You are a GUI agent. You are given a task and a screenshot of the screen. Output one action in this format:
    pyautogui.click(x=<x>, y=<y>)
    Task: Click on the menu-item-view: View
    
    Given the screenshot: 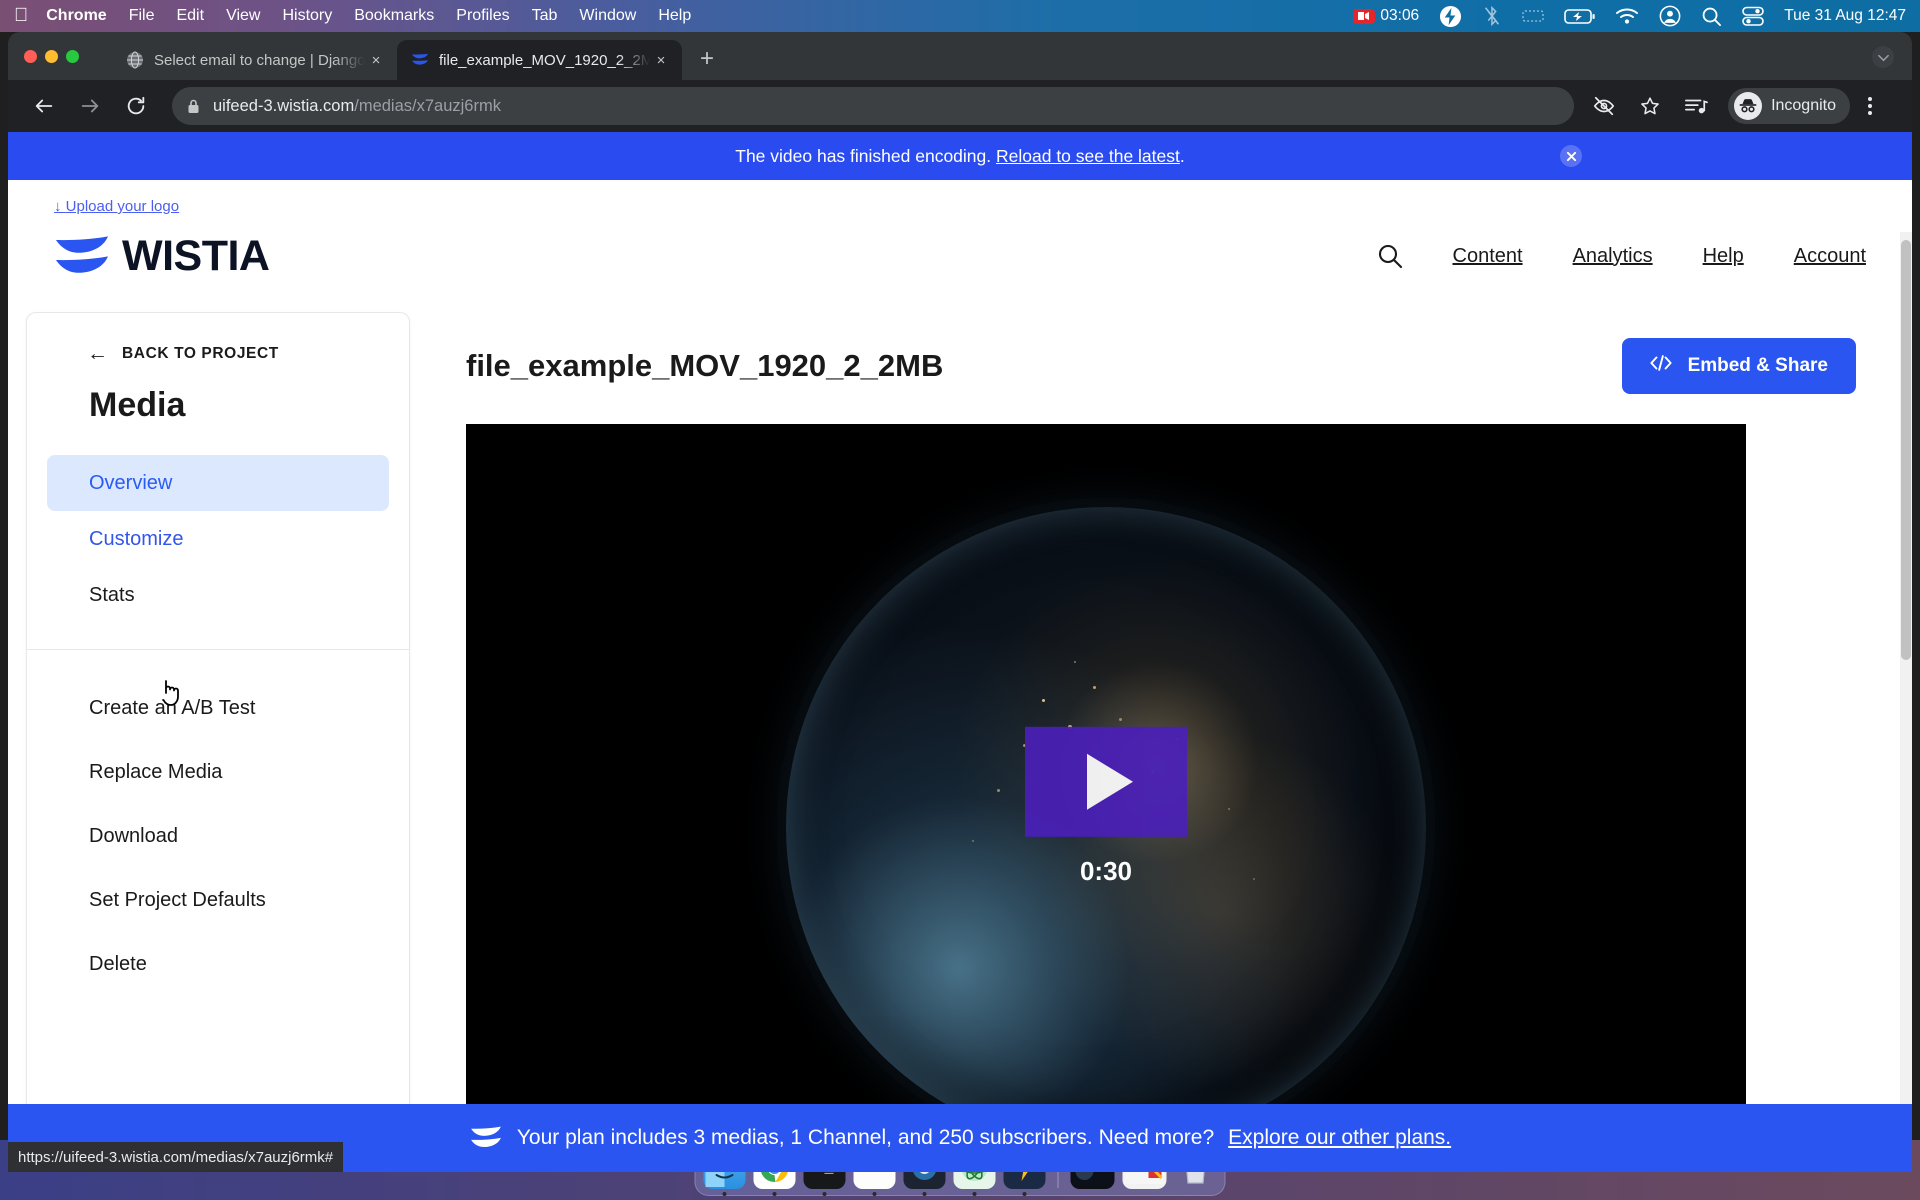 What is the action you would take?
    pyautogui.click(x=243, y=16)
    